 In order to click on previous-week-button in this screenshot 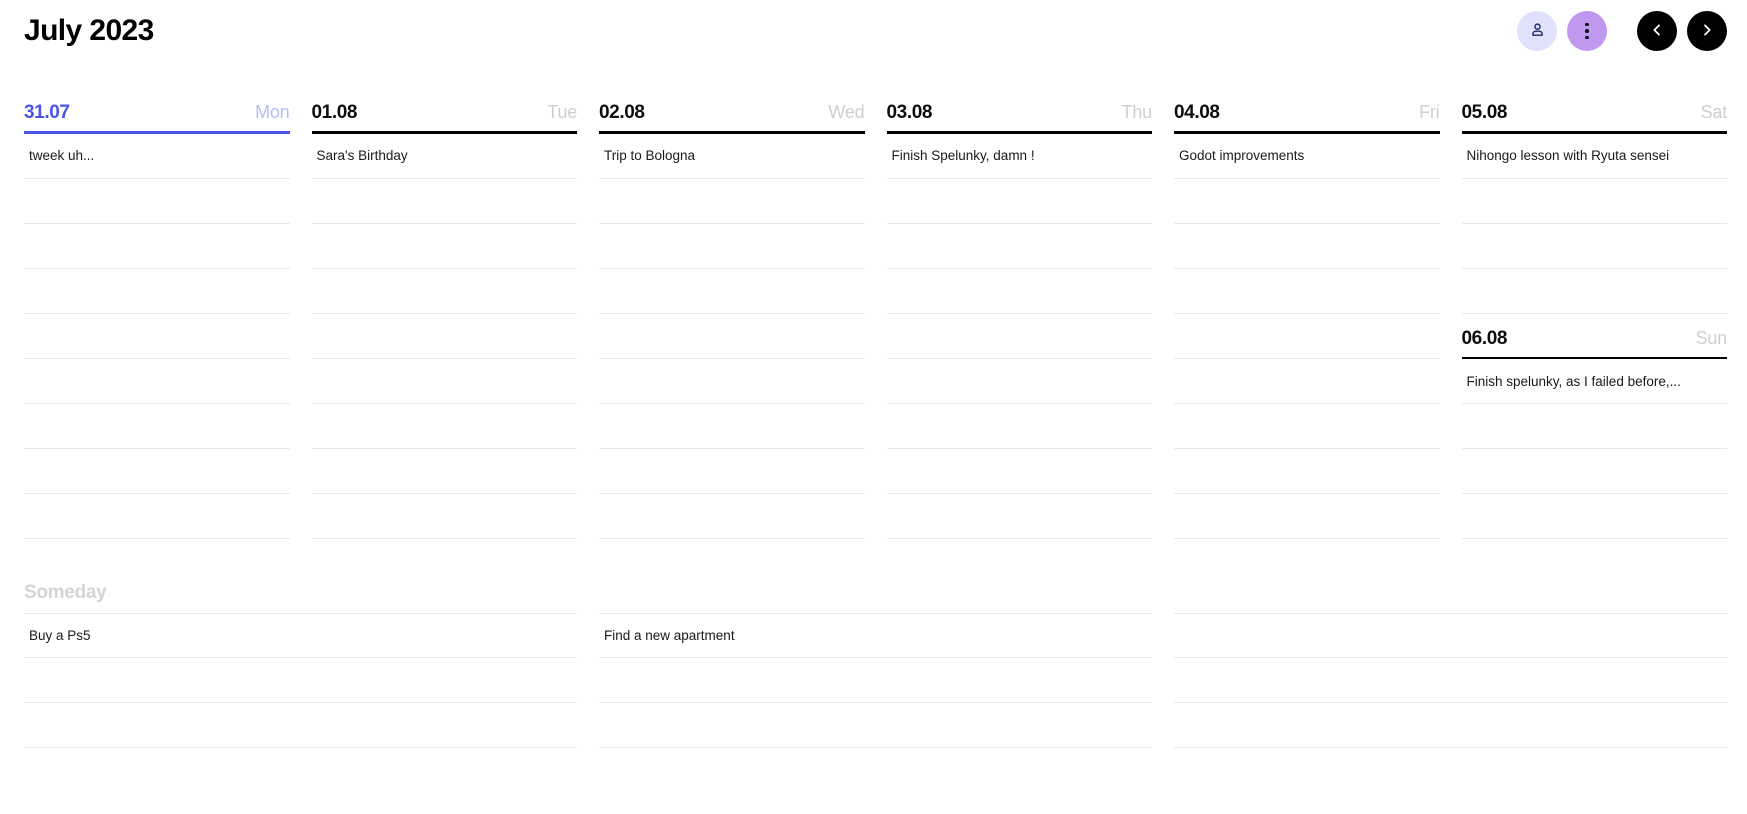, I will do `click(1657, 31)`.